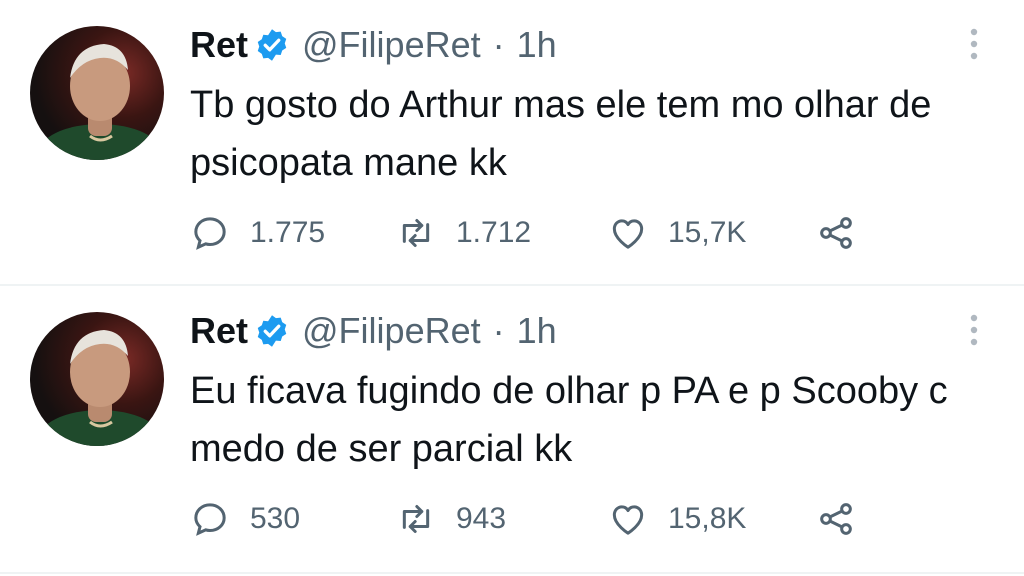 This screenshot has height=576, width=1024. I want to click on retweet-button: 943, so click(451, 519).